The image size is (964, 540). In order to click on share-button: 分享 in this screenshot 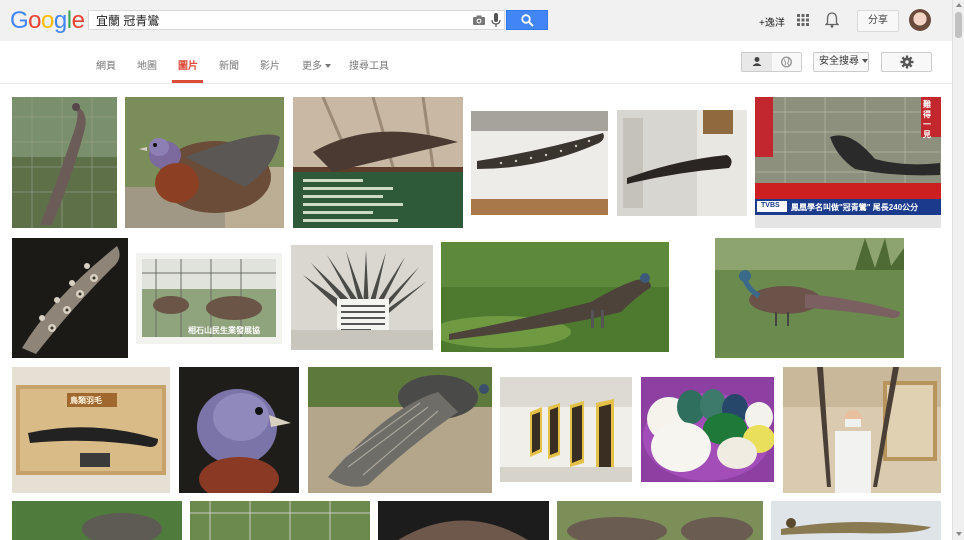, I will do `click(878, 21)`.